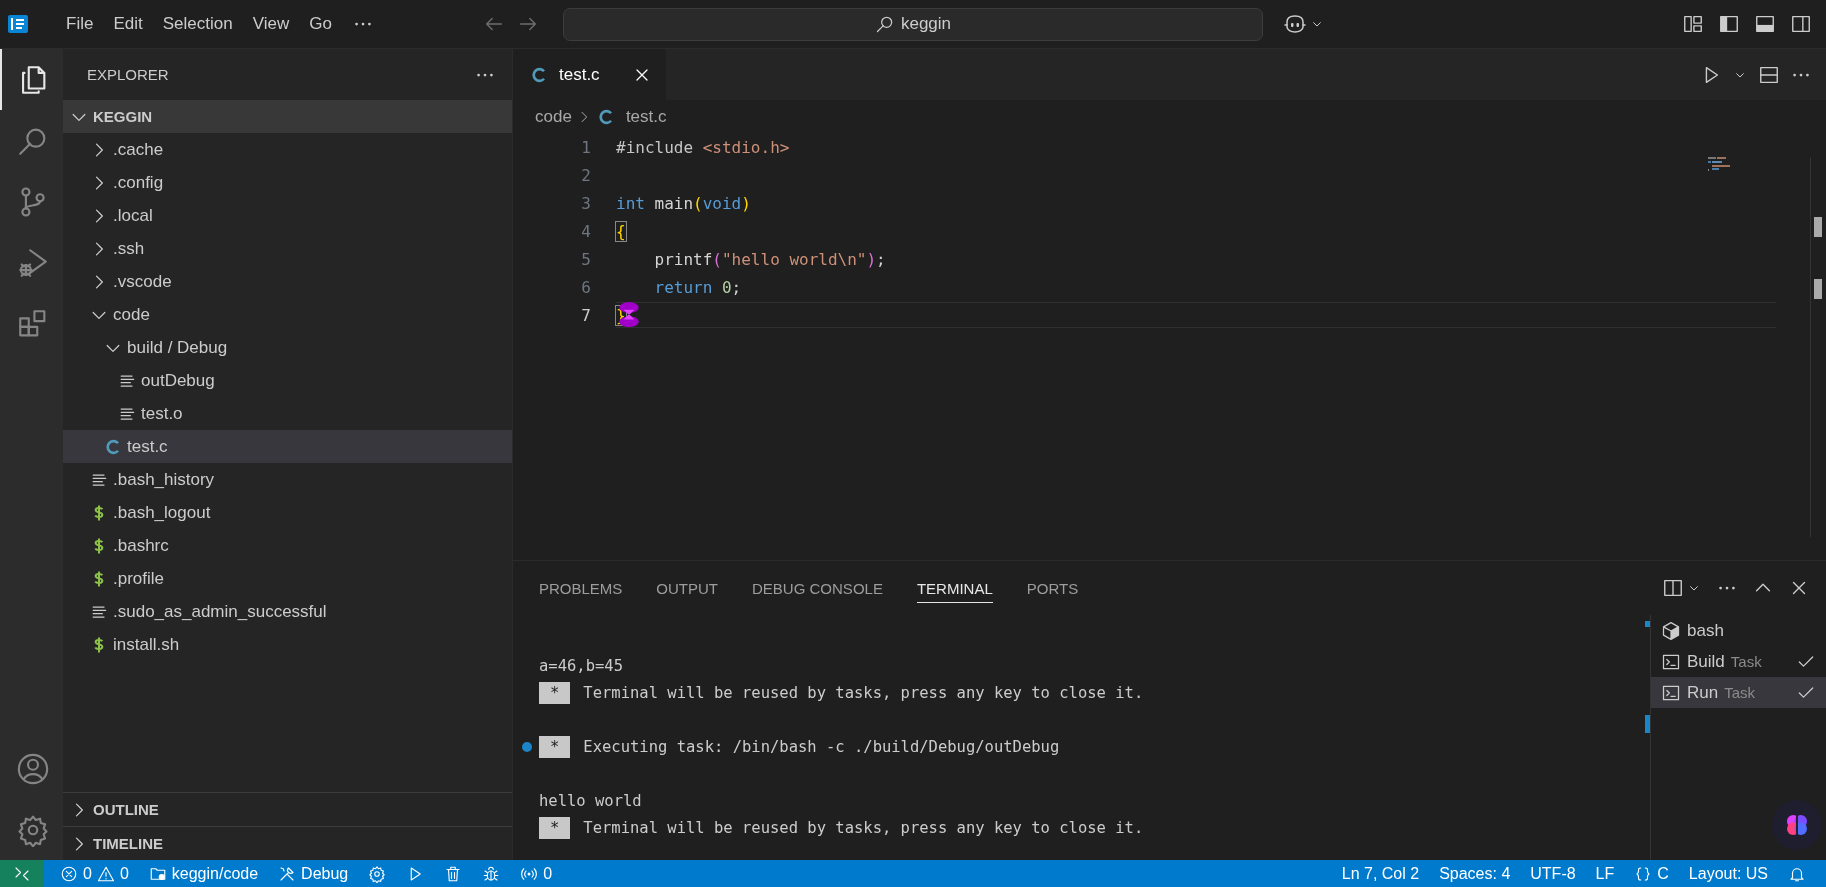  Describe the element at coordinates (913, 24) in the screenshot. I see `command-center-search: keggin` at that location.